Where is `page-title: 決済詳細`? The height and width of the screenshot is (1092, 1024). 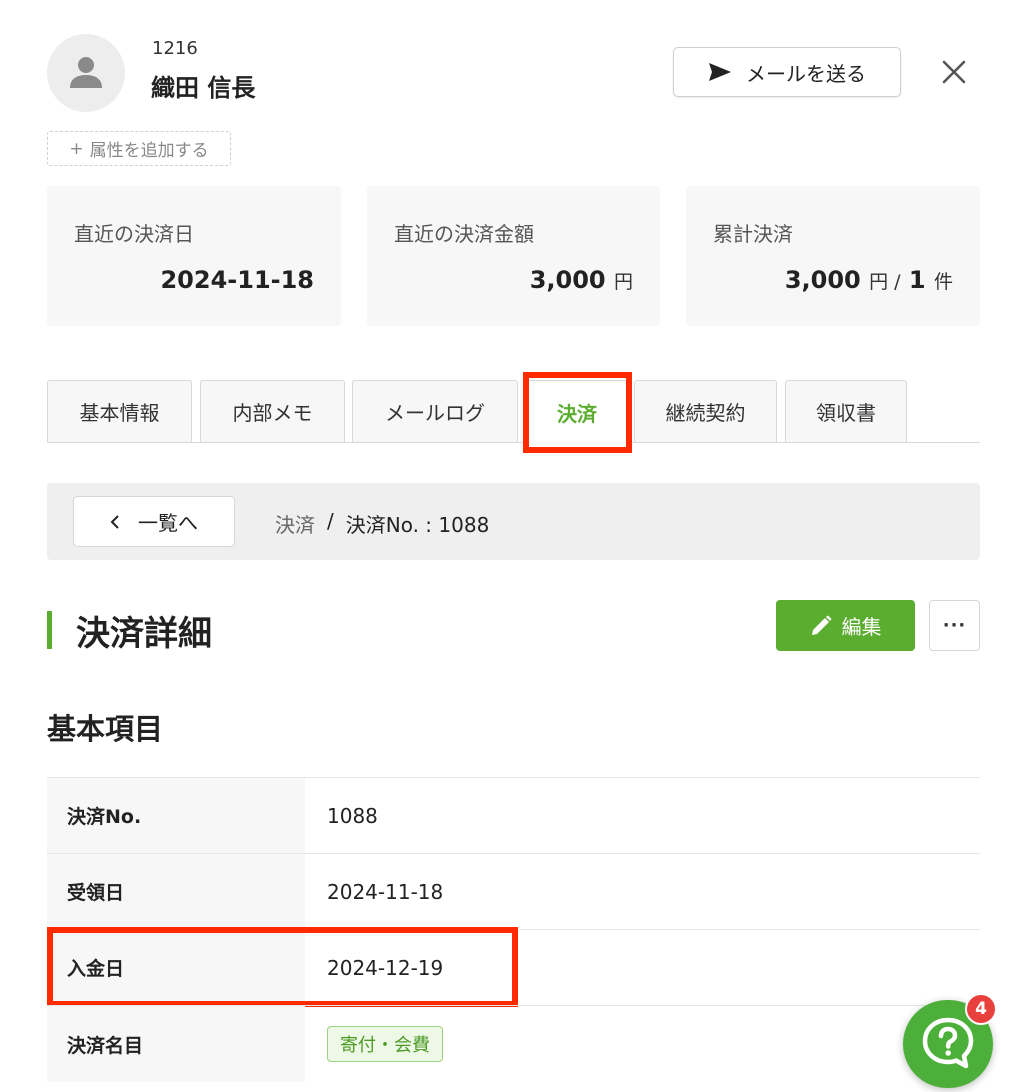
page-title: 決済詳細 is located at coordinates (144, 634).